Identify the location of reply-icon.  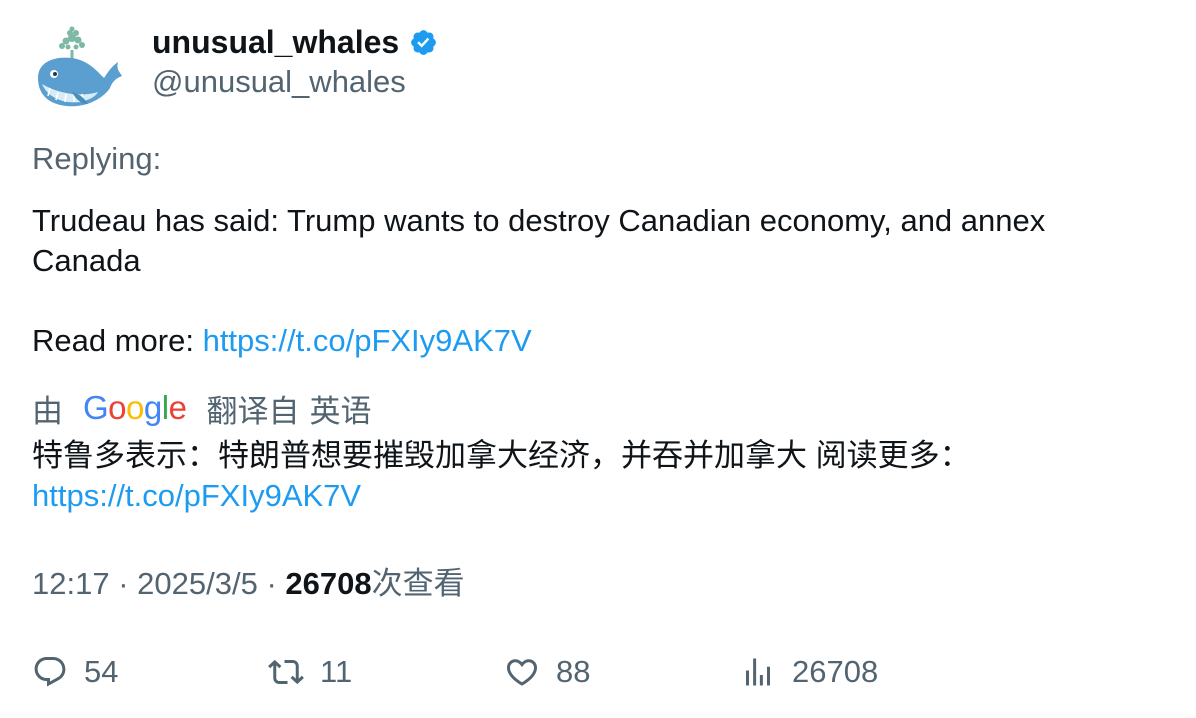
(50, 672).